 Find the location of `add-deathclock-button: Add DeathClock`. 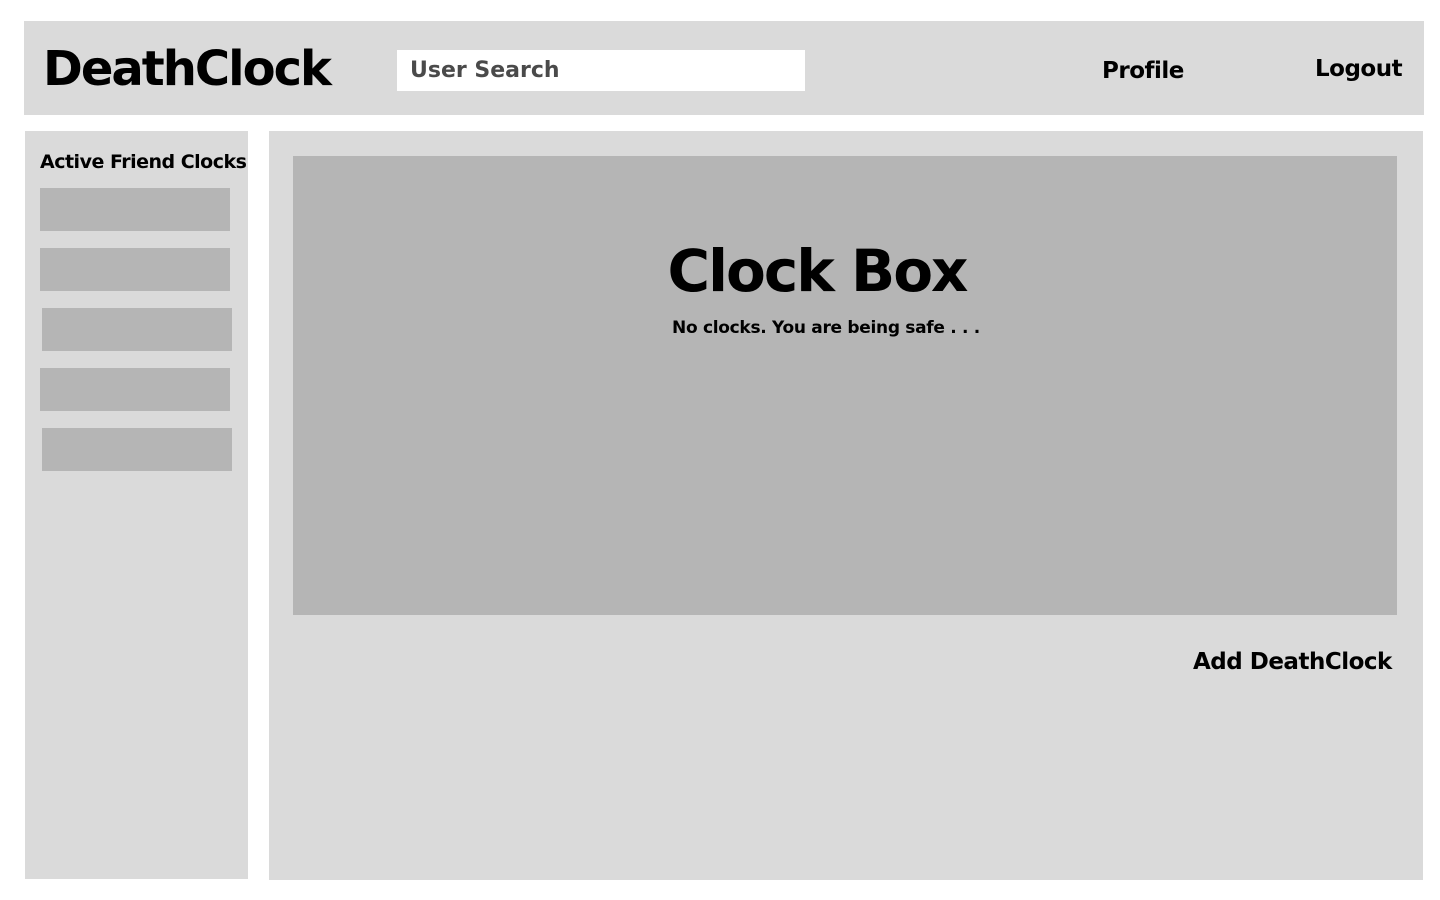

add-deathclock-button: Add DeathClock is located at coordinates (1292, 662).